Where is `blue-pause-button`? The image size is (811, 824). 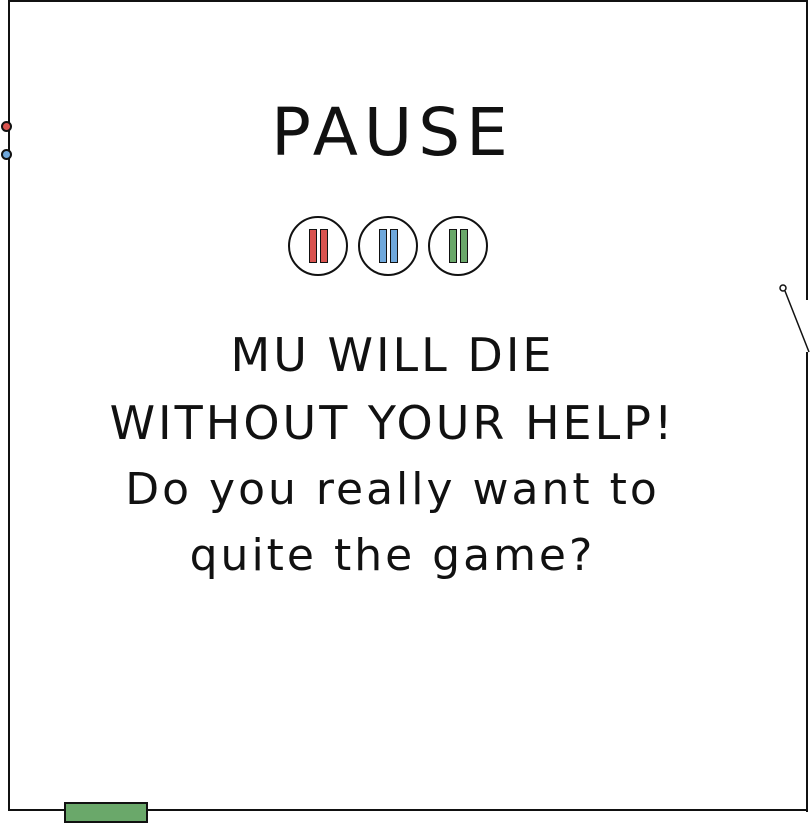 blue-pause-button is located at coordinates (388, 246).